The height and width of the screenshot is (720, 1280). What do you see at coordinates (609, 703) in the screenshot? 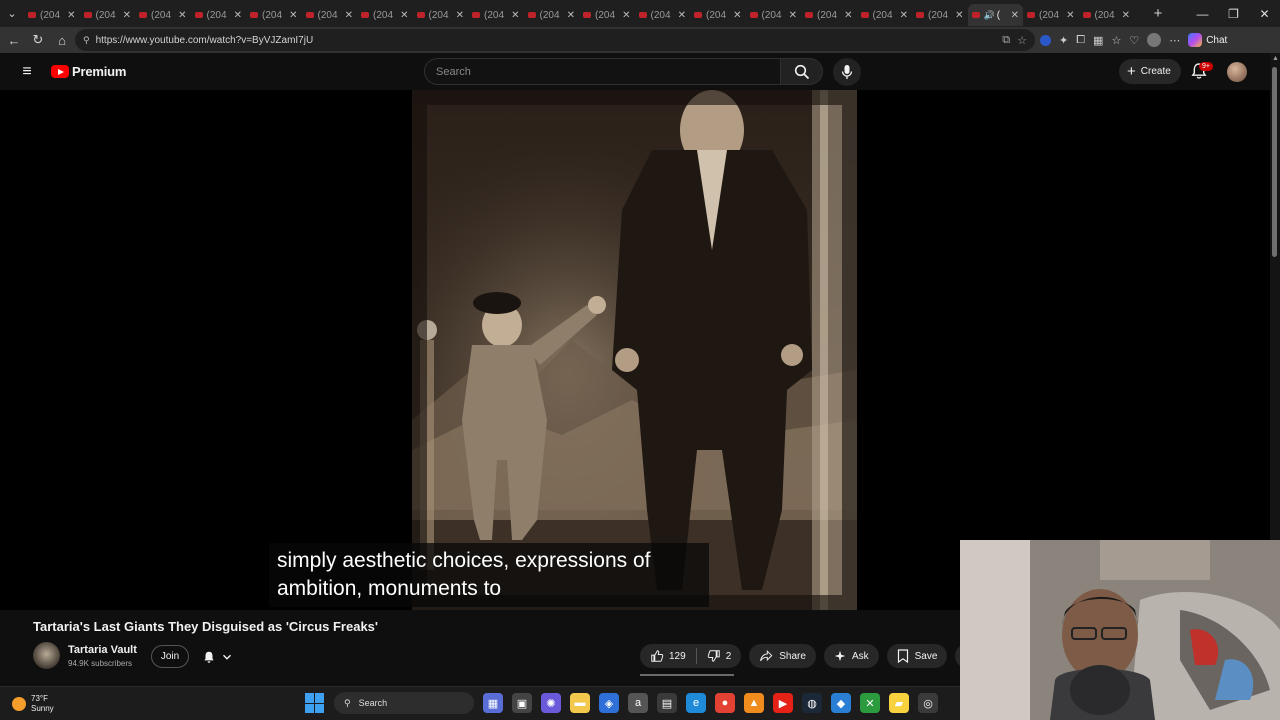
I see `store-icon: ◈` at bounding box center [609, 703].